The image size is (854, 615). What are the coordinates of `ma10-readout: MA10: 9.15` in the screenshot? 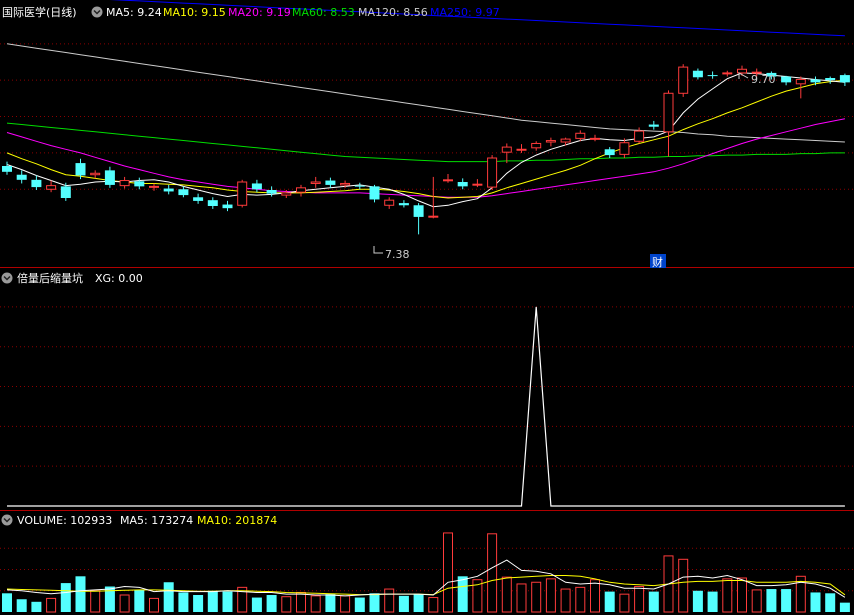 It's located at (194, 12).